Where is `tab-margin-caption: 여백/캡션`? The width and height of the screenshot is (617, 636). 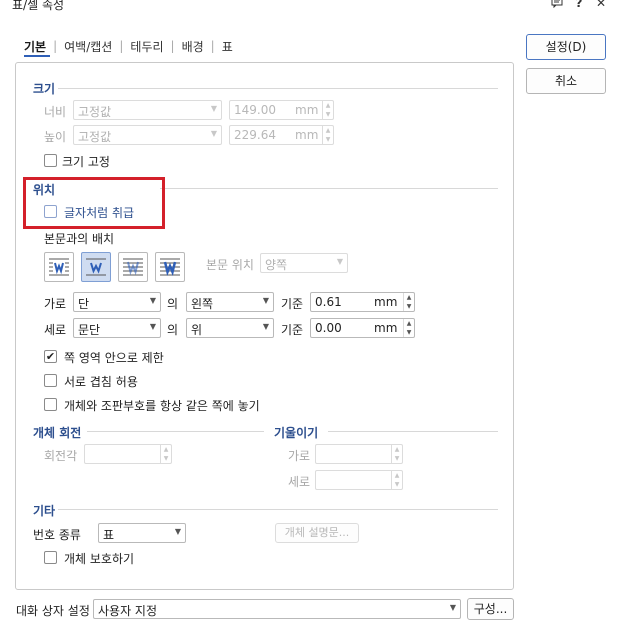
tab-margin-caption: 여백/캡션 is located at coordinates (88, 46).